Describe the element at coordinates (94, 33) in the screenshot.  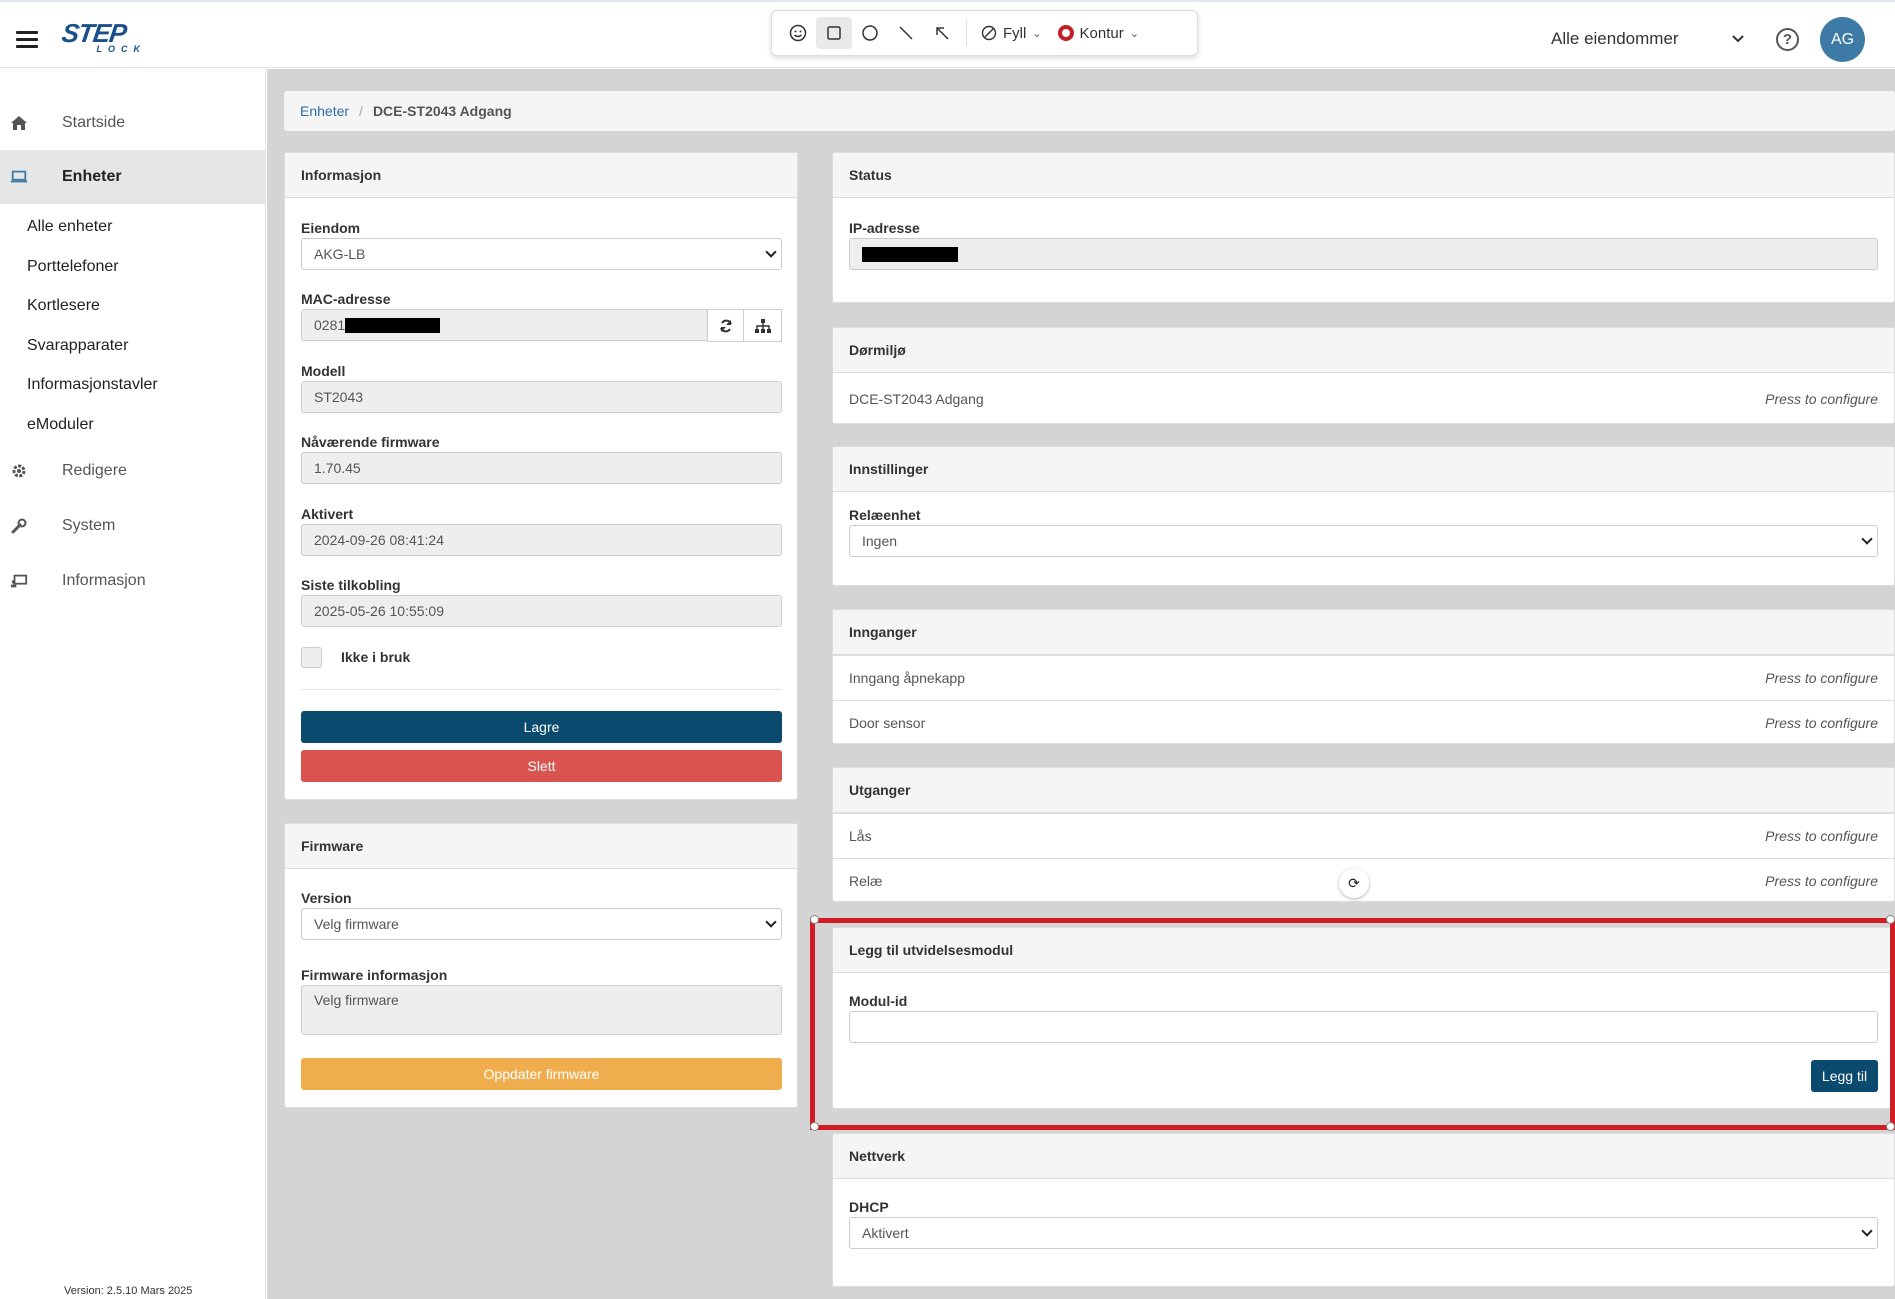
I see `logo-text: STEP` at that location.